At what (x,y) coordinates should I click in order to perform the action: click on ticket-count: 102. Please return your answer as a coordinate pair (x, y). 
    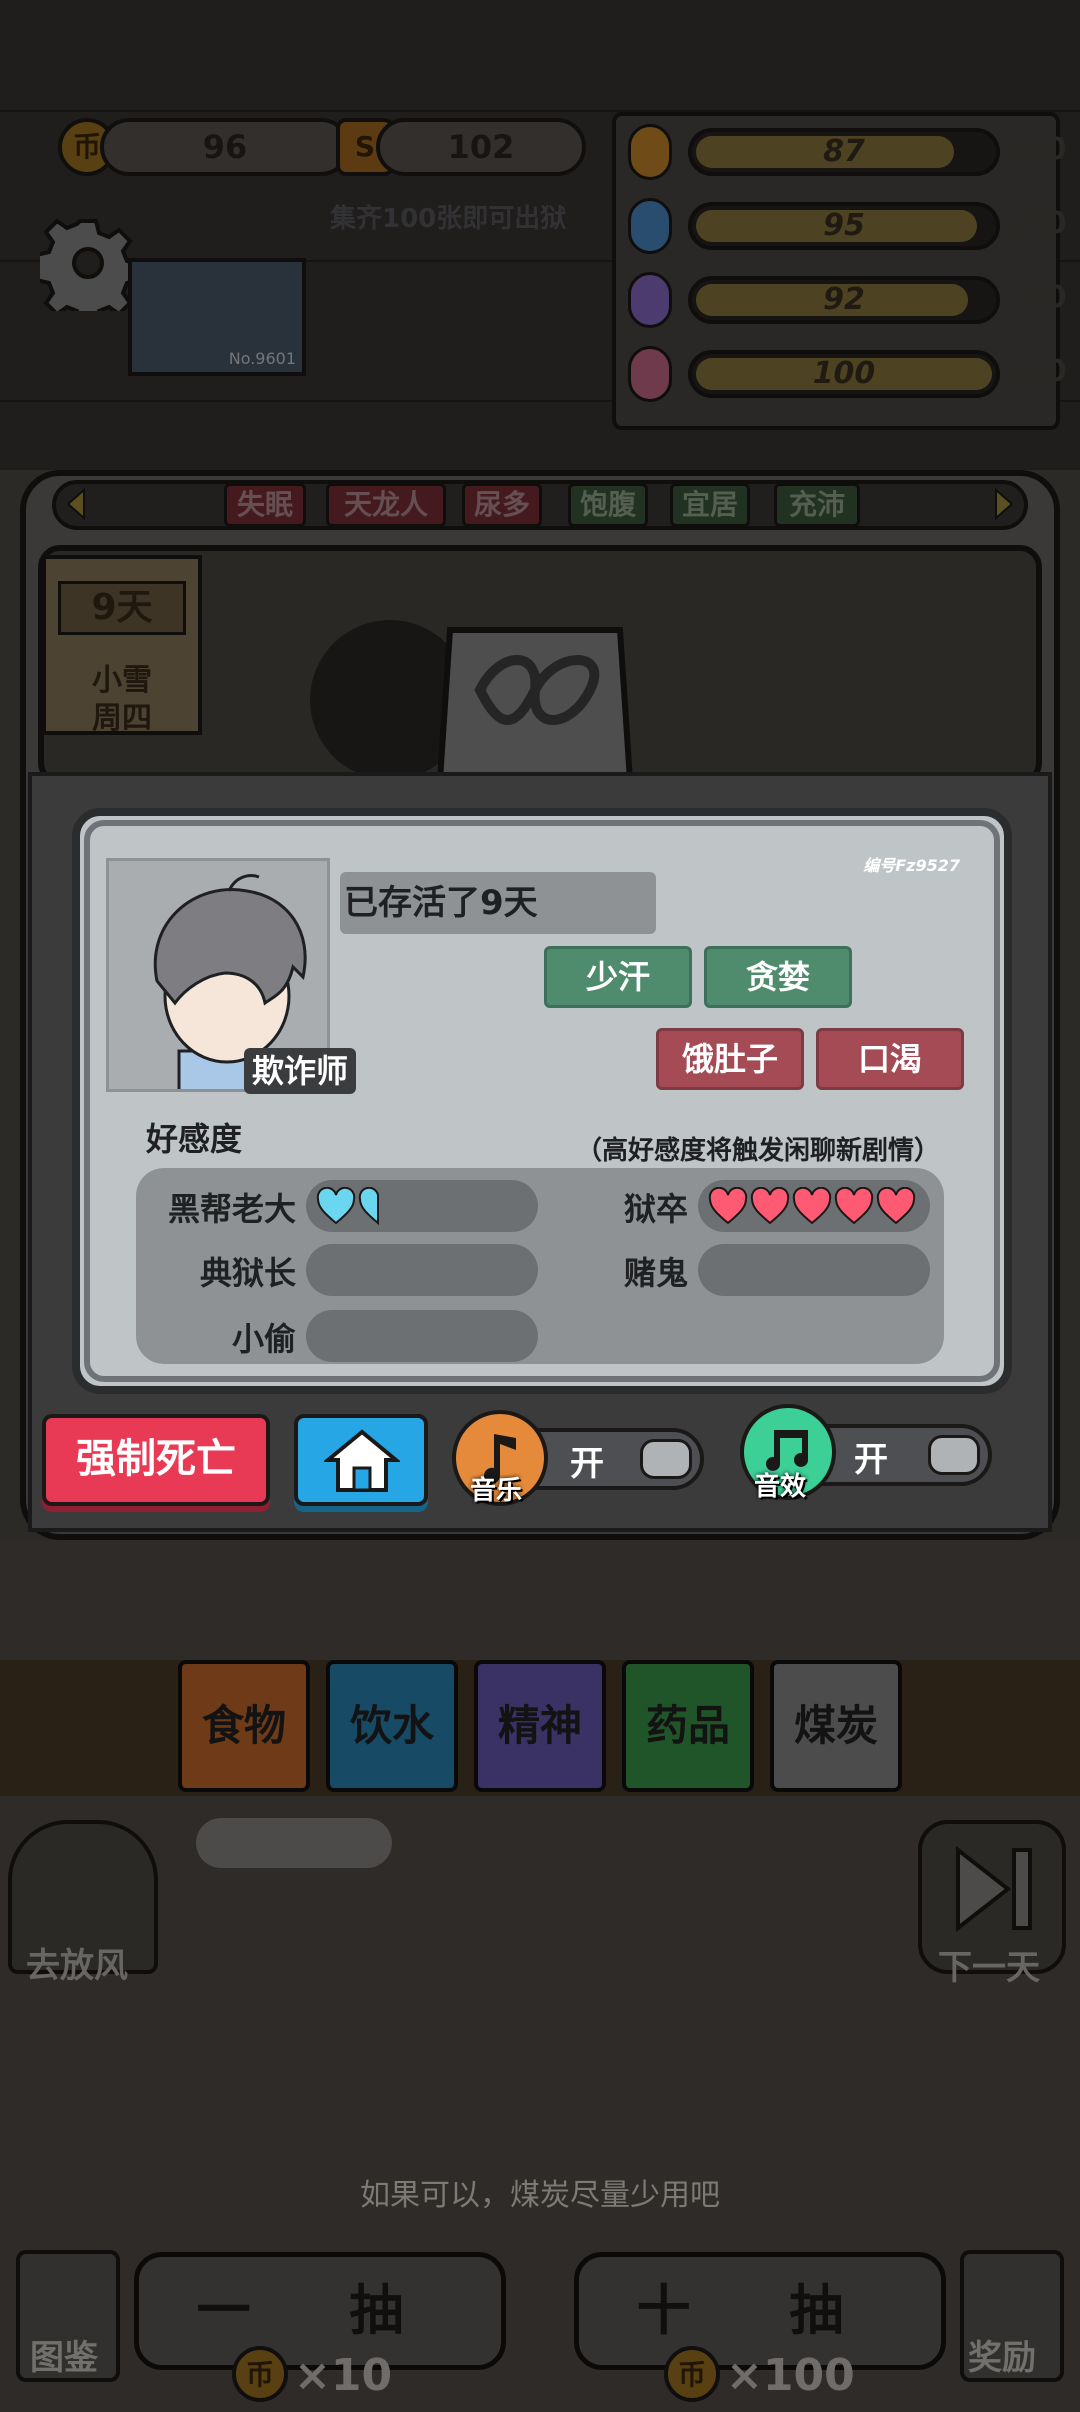
    Looking at the image, I should click on (481, 147).